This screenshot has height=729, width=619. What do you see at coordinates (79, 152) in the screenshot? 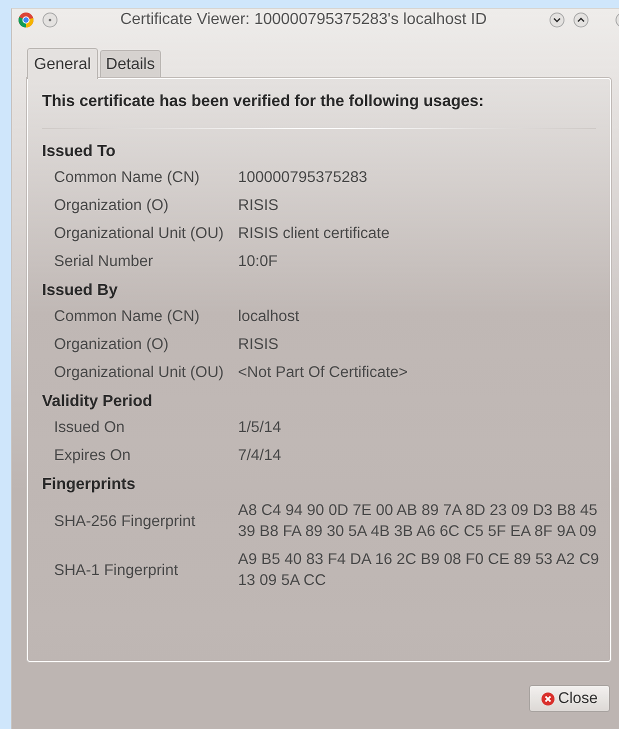
I see `section-heading: Issued To` at bounding box center [79, 152].